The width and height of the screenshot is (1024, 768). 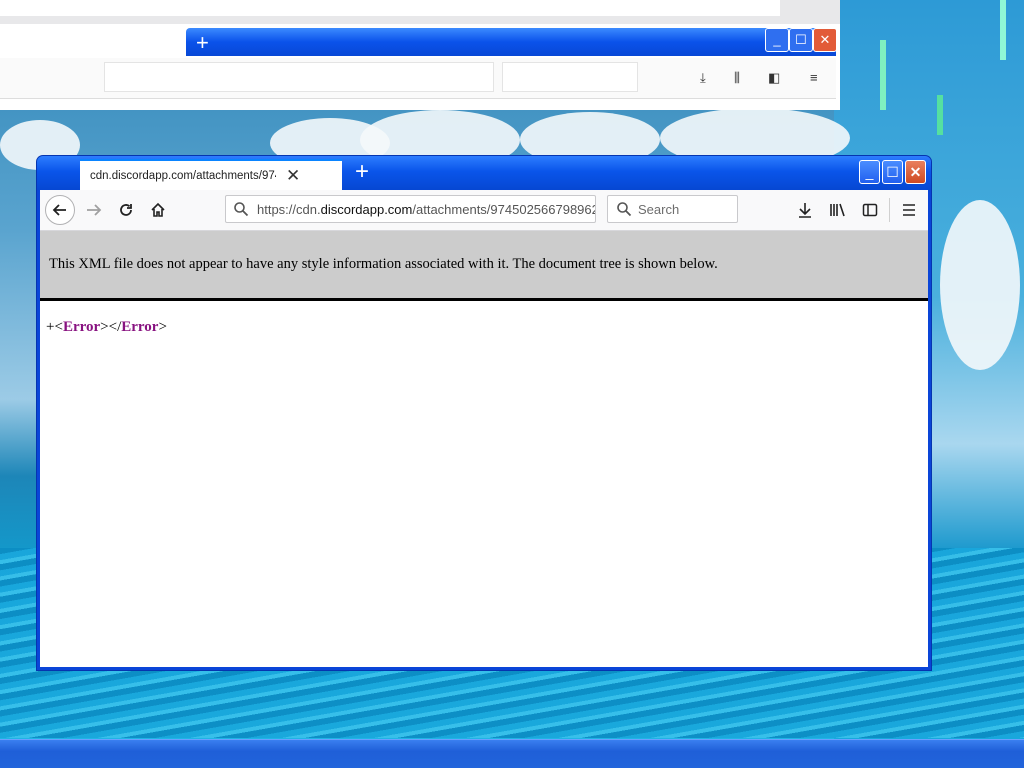 I want to click on toolbar-separator, so click(x=889, y=210).